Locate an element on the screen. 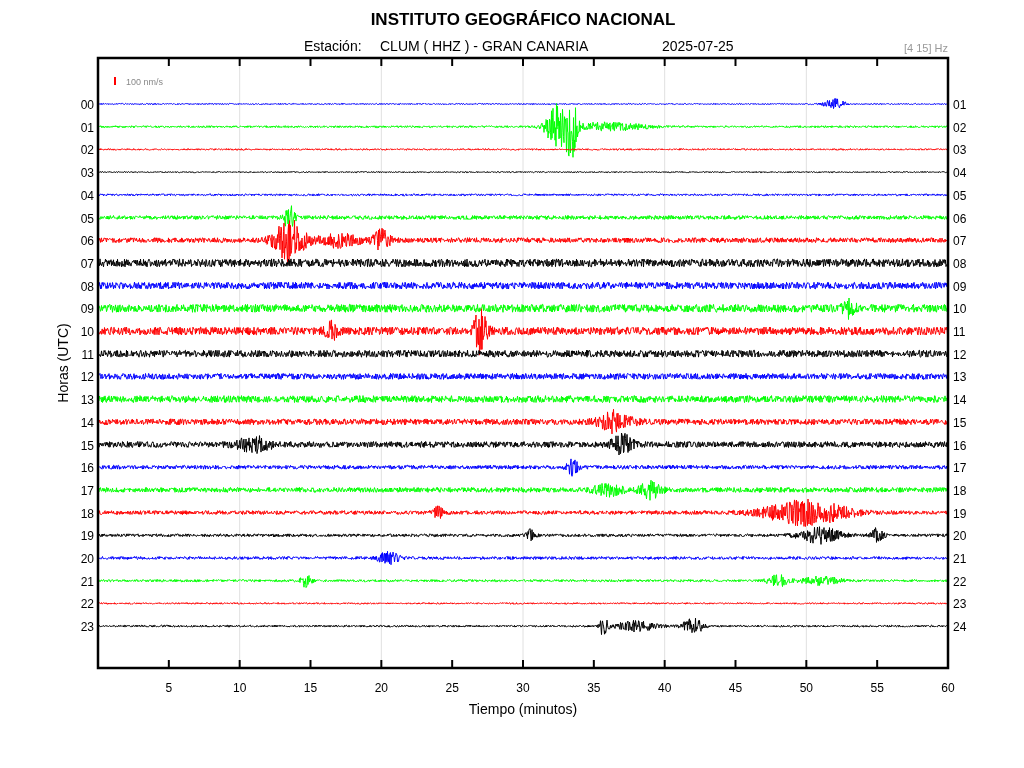  x-tick-label: 15 is located at coordinates (310, 688).